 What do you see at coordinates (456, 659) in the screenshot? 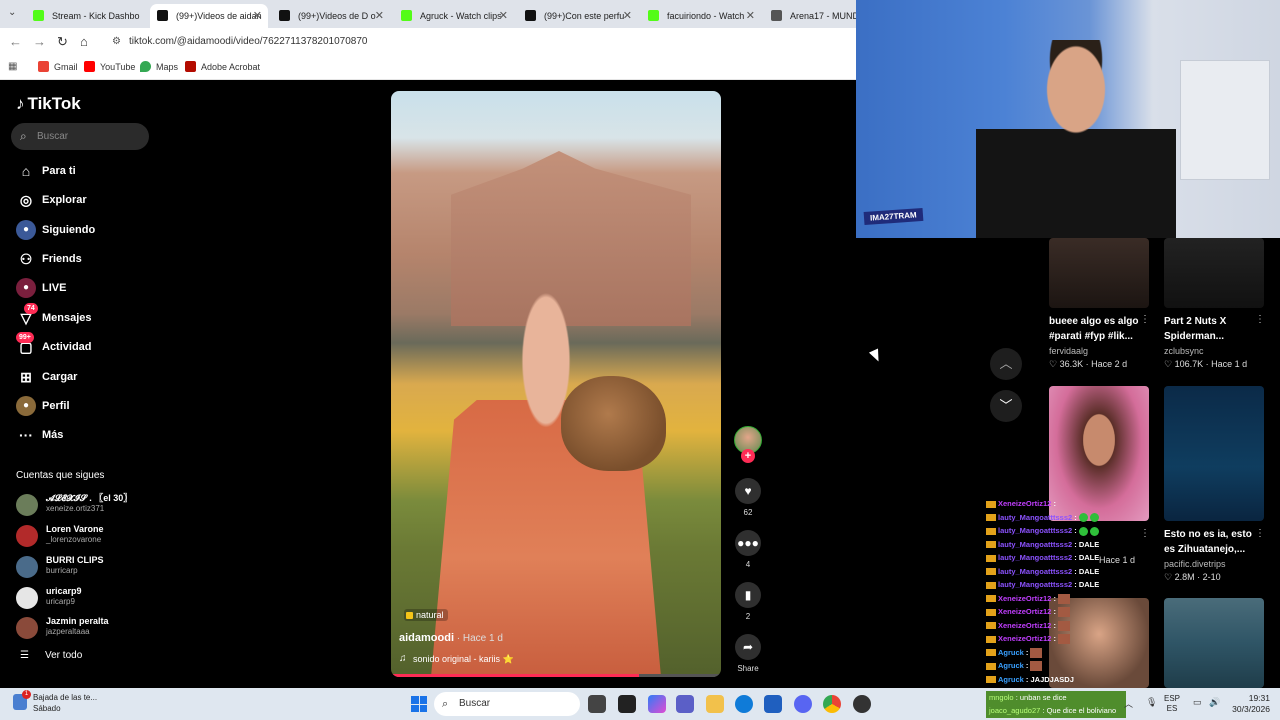
I see `video-sound: ♫ sonido original - kariis ⭐` at bounding box center [456, 659].